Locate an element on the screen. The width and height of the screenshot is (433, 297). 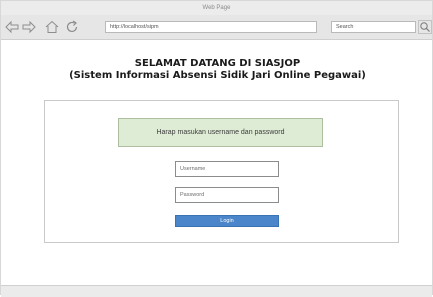
password-field: Password is located at coordinates (227, 195).